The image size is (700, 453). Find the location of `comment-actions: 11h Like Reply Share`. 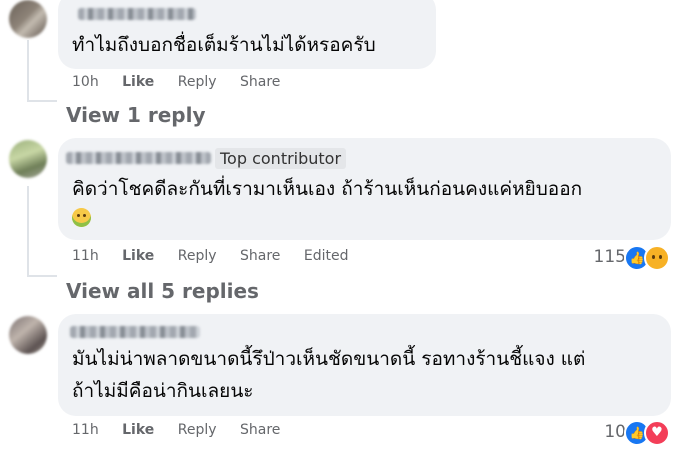

comment-actions: 11h Like Reply Share is located at coordinates (185, 430).